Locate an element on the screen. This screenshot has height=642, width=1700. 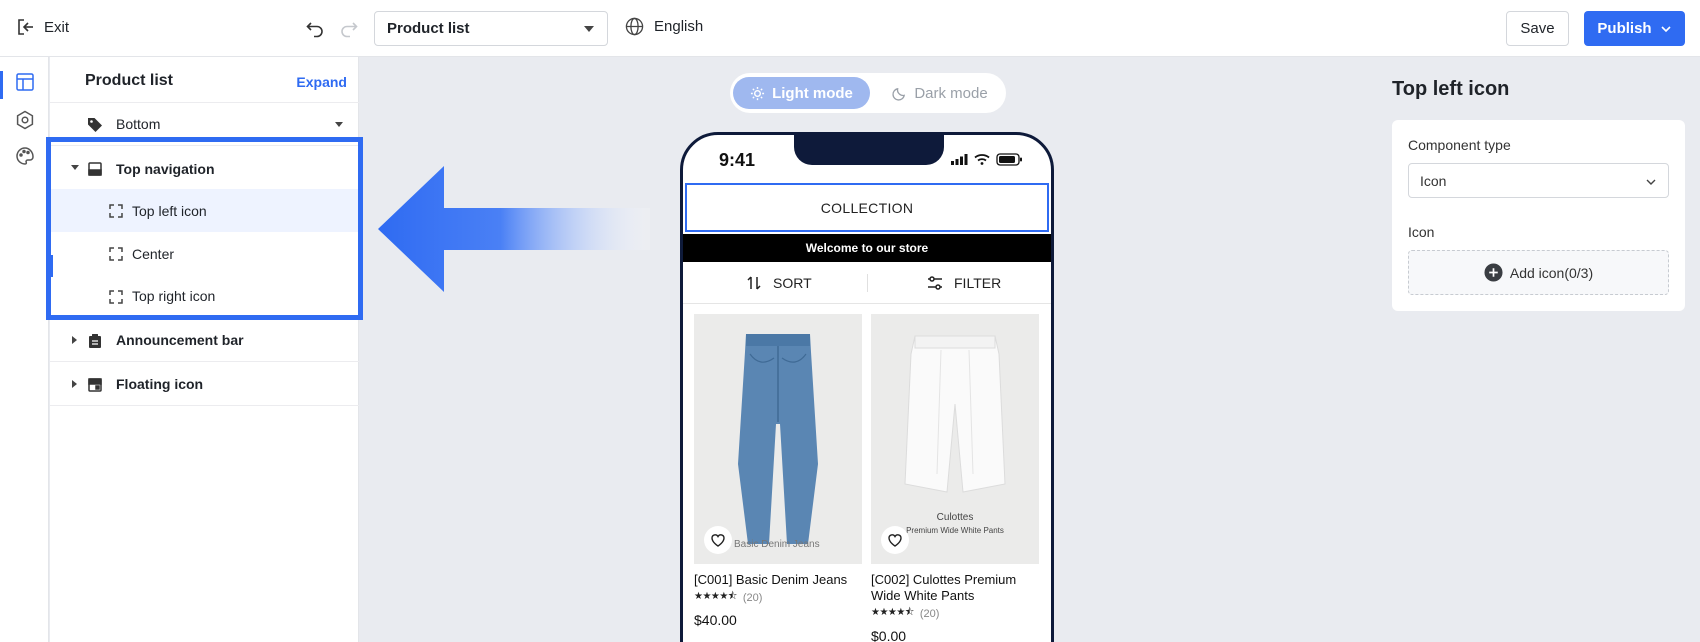
tree-item-floating-icon: Floating icon is located at coordinates (204, 384).